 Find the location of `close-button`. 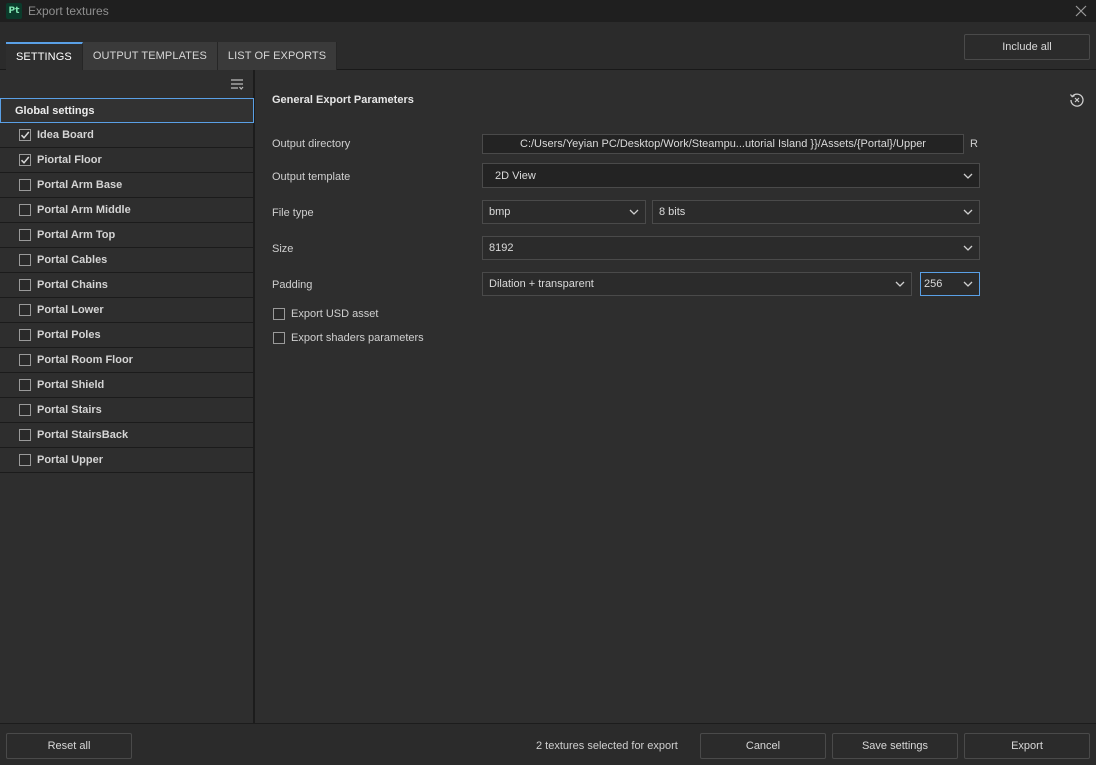

close-button is located at coordinates (1081, 11).